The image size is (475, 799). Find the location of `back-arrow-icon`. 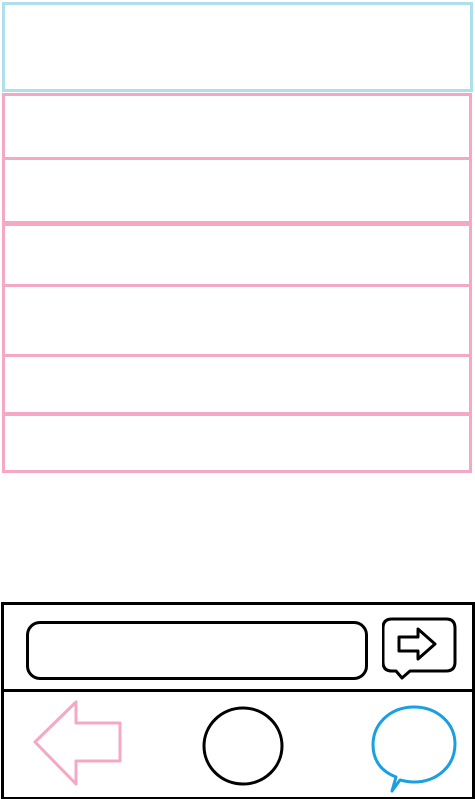

back-arrow-icon is located at coordinates (77, 743).